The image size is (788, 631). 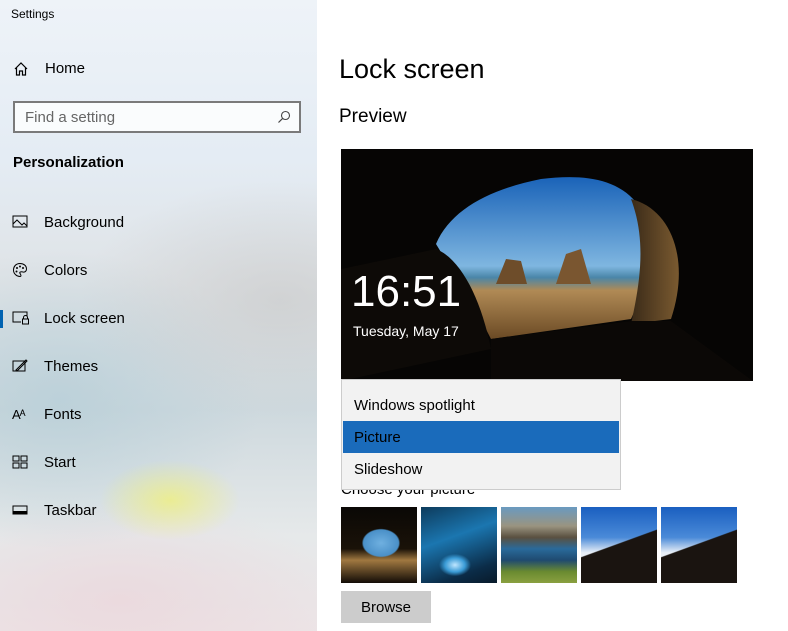 I want to click on sidebar-item-label: Background, so click(x=84, y=222).